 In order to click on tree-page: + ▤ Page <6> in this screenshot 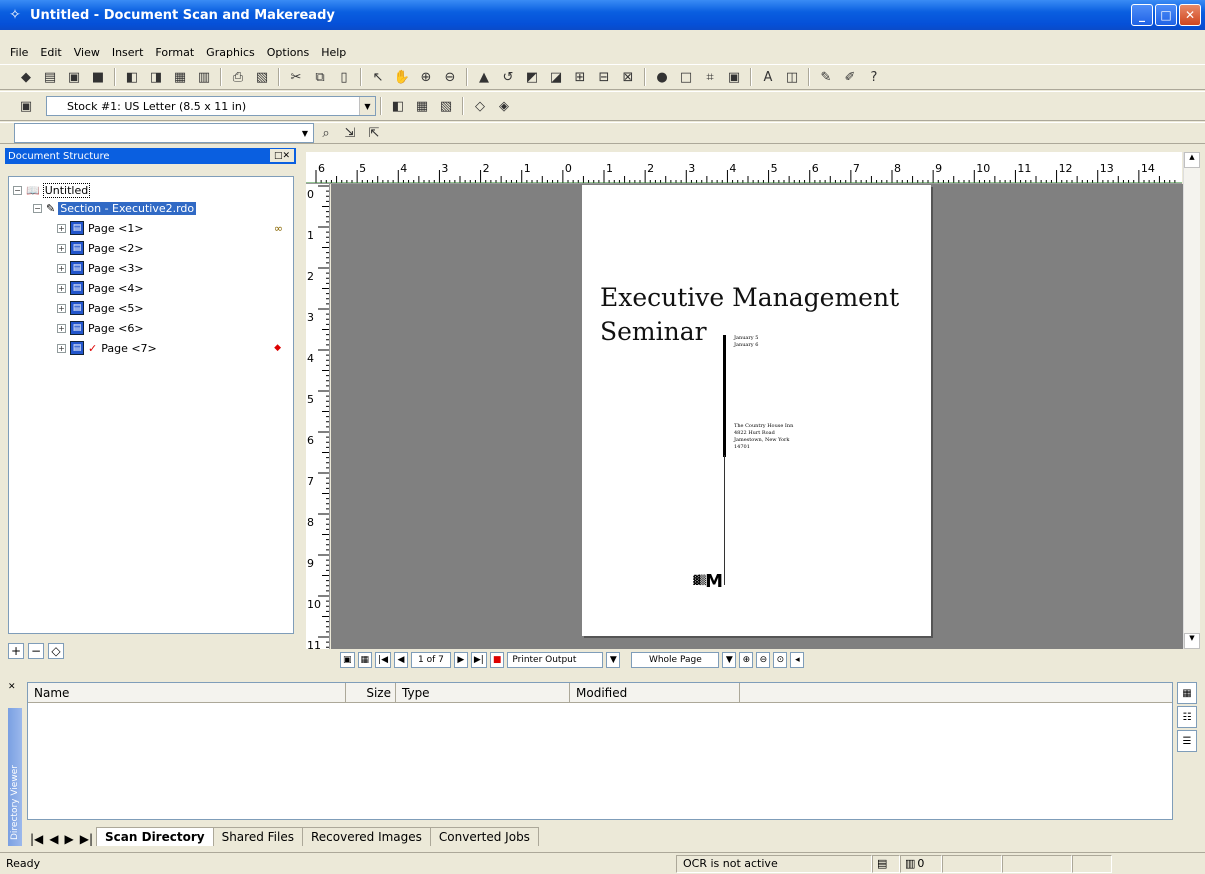, I will do `click(100, 328)`.